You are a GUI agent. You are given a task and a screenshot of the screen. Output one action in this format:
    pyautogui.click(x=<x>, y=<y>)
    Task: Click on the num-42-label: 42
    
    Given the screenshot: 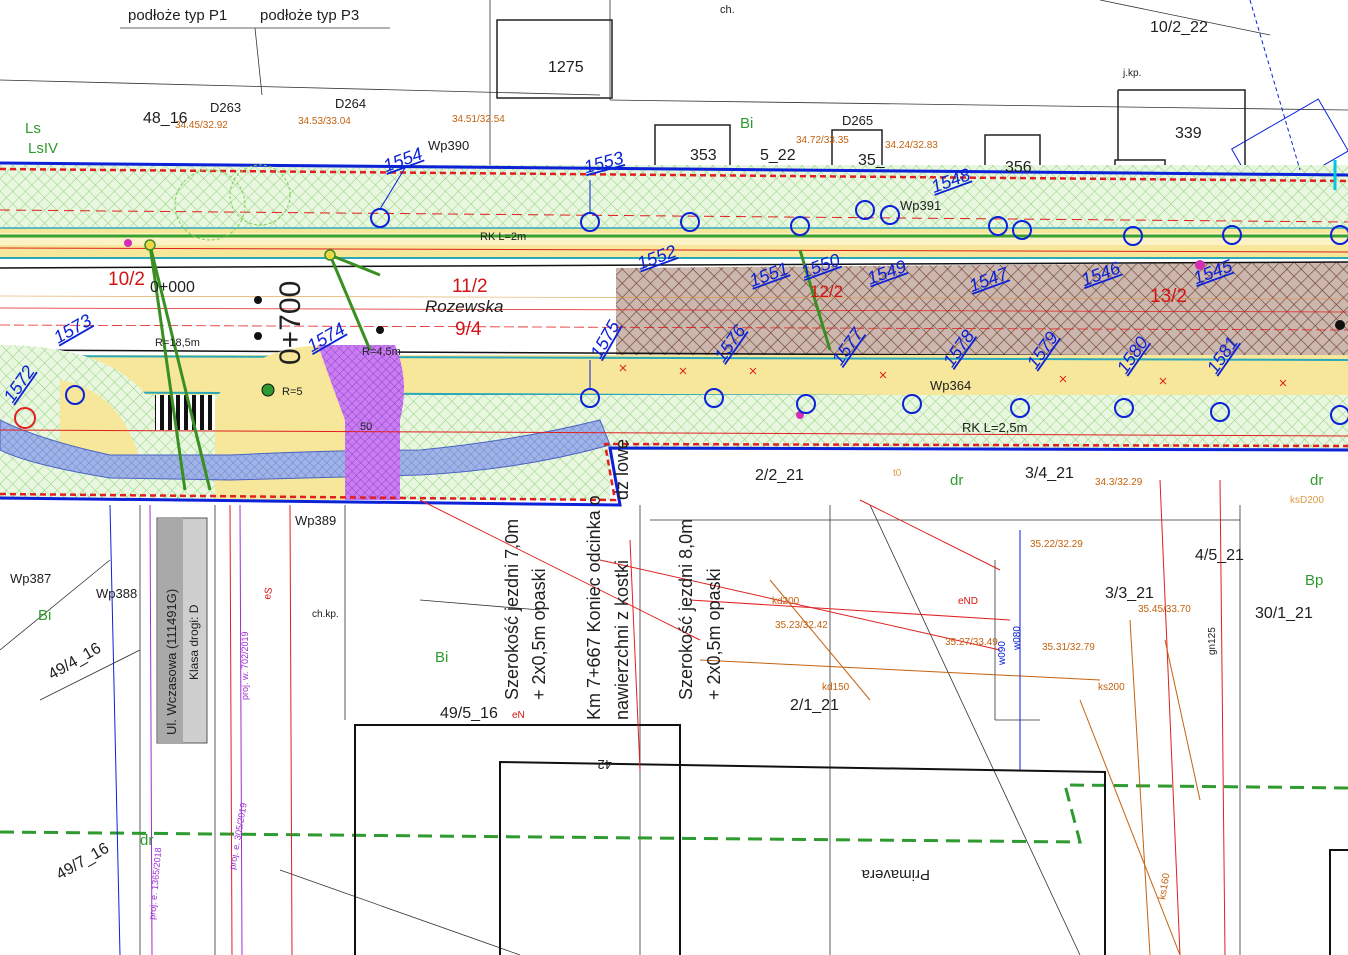 What is the action you would take?
    pyautogui.click(x=605, y=764)
    